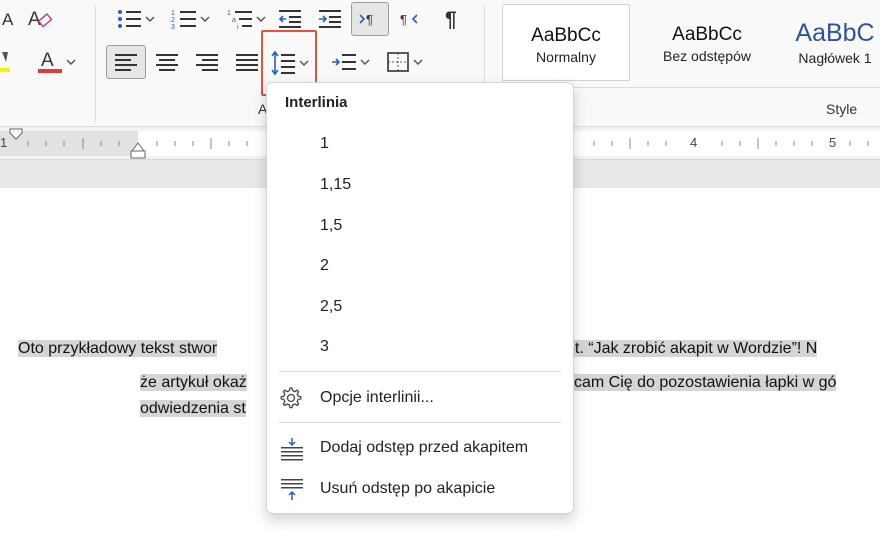  What do you see at coordinates (292, 449) in the screenshot?
I see `add-space-before-icon` at bounding box center [292, 449].